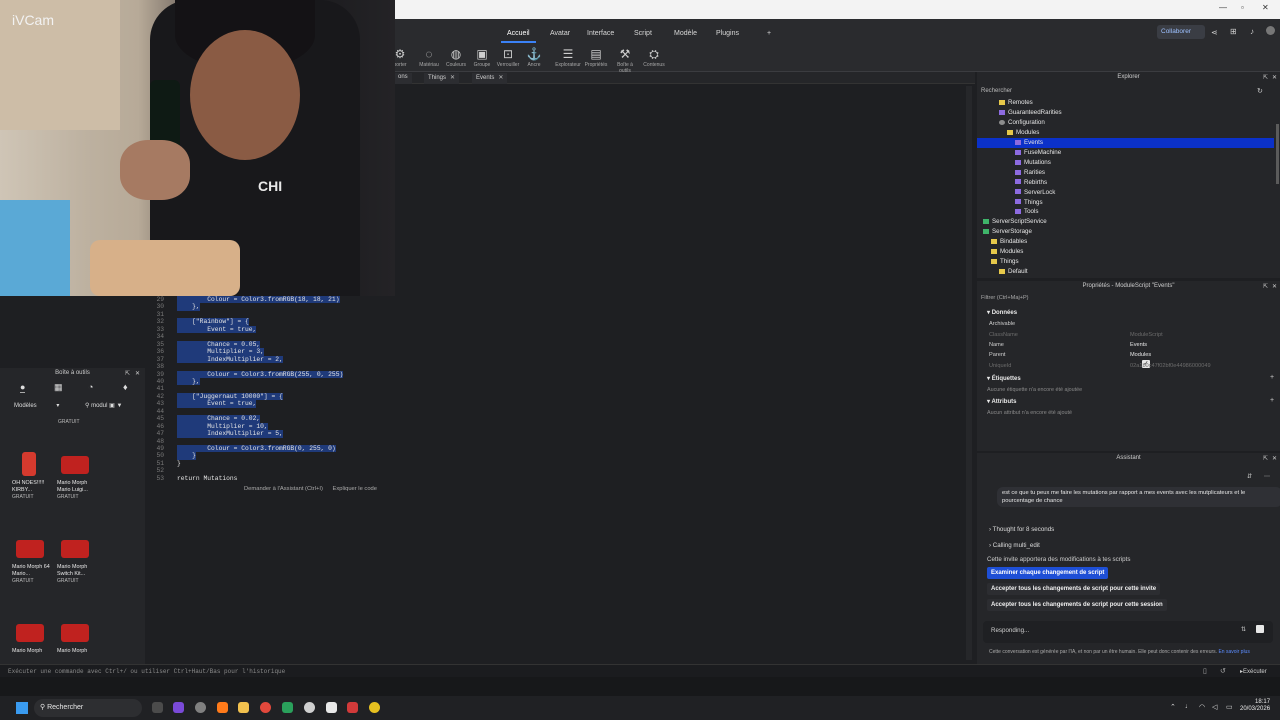  Describe the element at coordinates (456, 57) in the screenshot. I see `color-tool: ◍ Couleurs` at that location.